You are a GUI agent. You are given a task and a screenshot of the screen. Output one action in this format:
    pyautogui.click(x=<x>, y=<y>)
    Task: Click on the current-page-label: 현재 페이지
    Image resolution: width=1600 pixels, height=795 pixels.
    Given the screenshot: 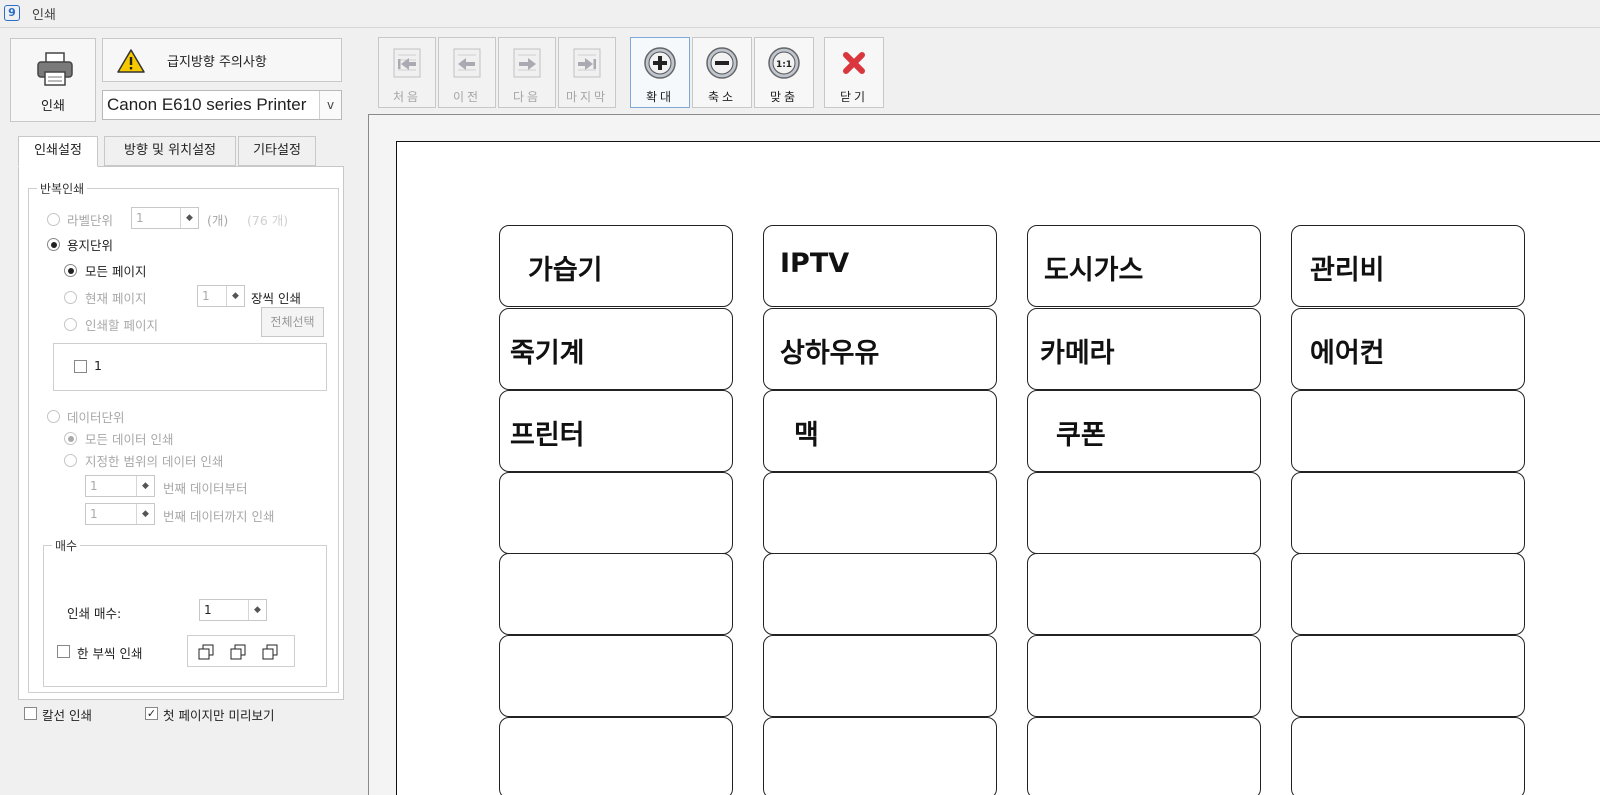 What is the action you would take?
    pyautogui.click(x=116, y=298)
    